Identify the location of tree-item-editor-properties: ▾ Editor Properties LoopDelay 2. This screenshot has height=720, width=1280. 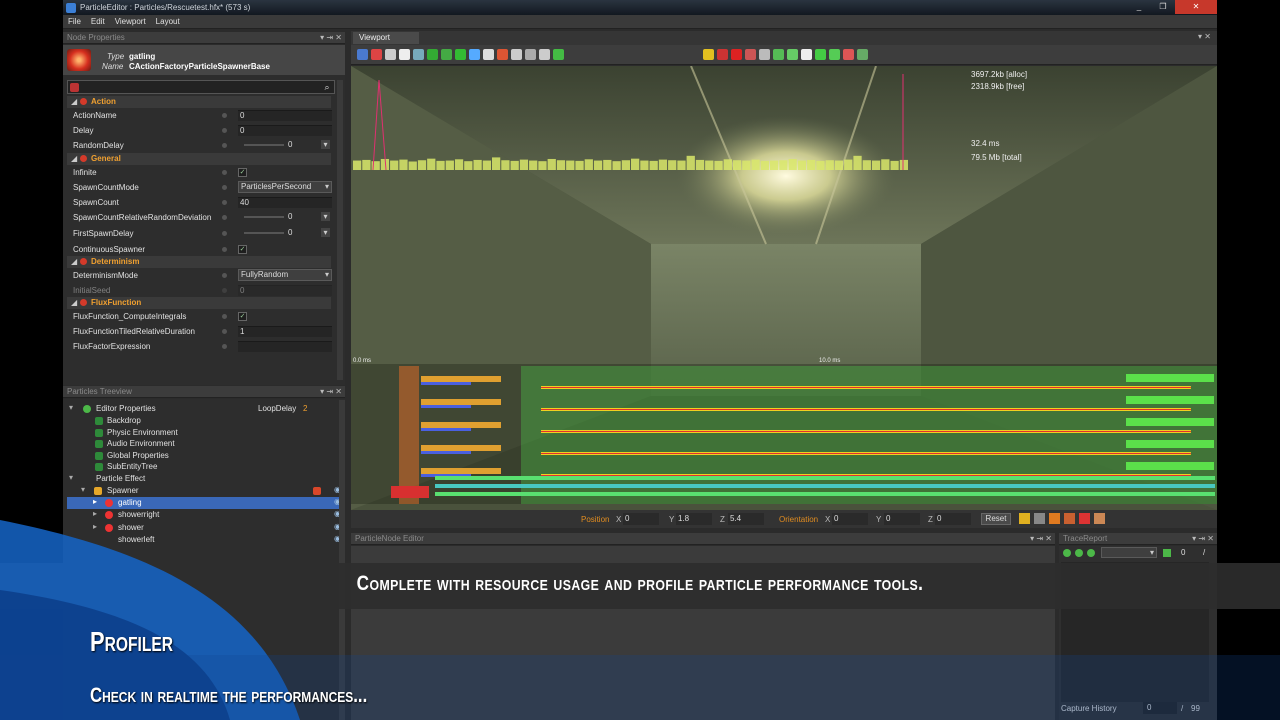
(205, 409).